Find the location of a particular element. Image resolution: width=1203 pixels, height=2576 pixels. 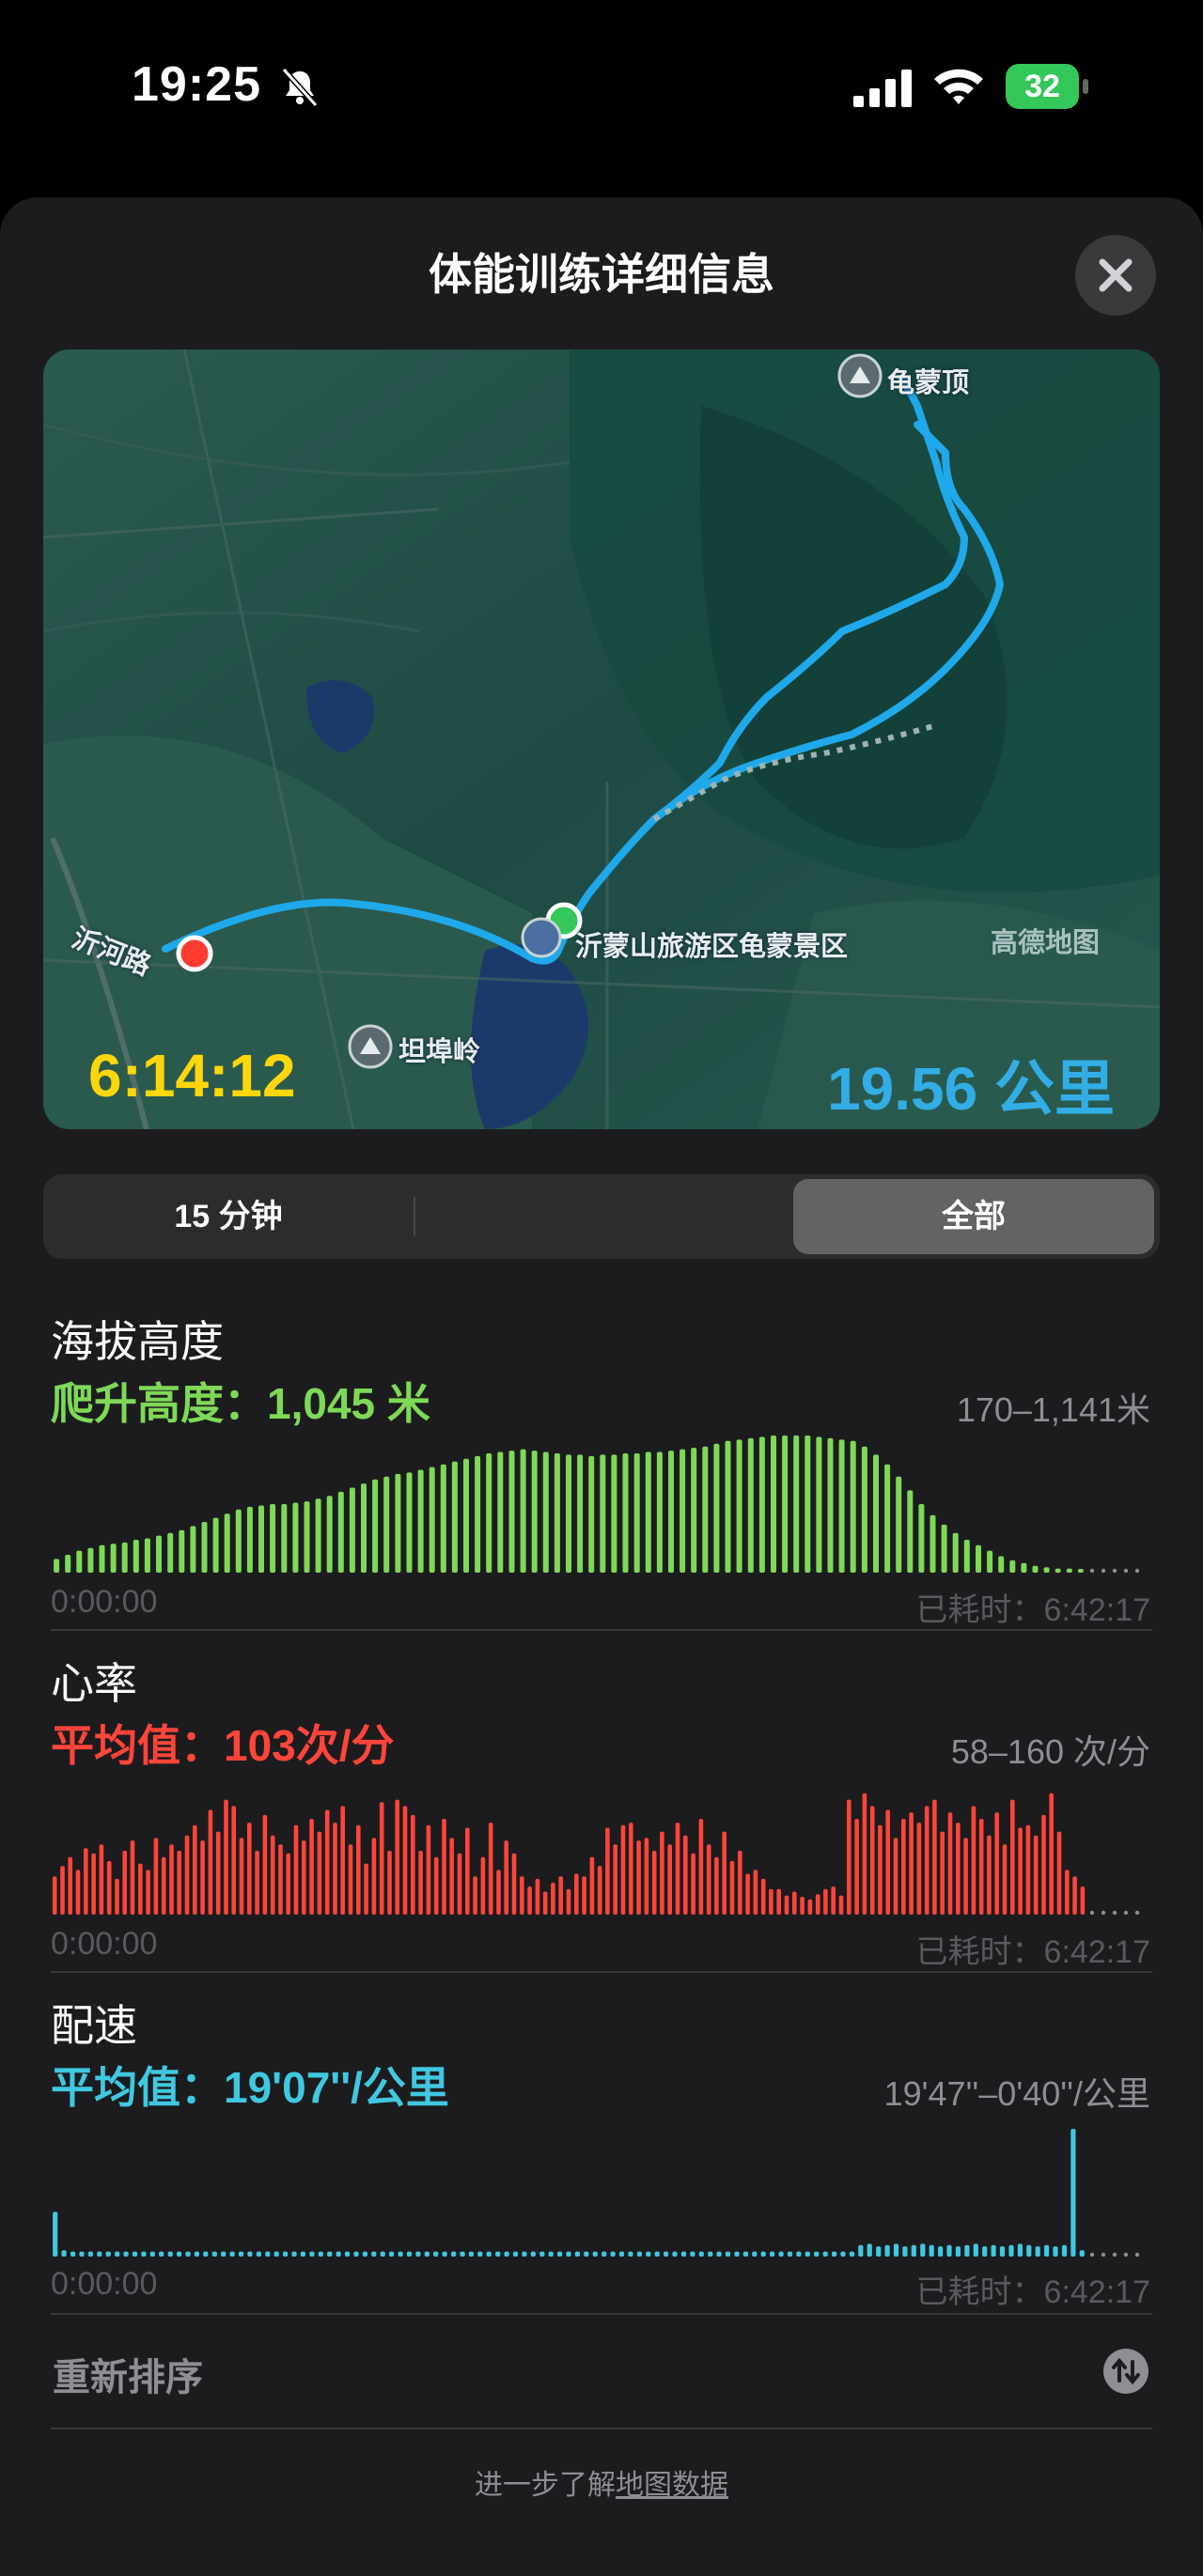

pace-trailing-dot is located at coordinates (1126, 2255).